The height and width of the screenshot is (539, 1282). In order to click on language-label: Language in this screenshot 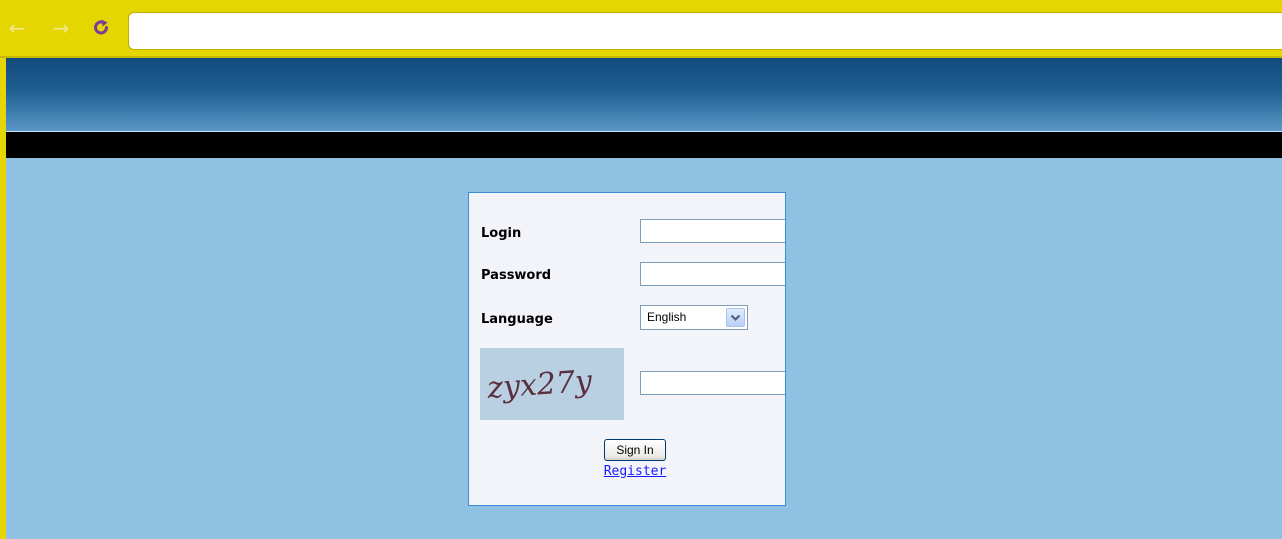, I will do `click(517, 319)`.